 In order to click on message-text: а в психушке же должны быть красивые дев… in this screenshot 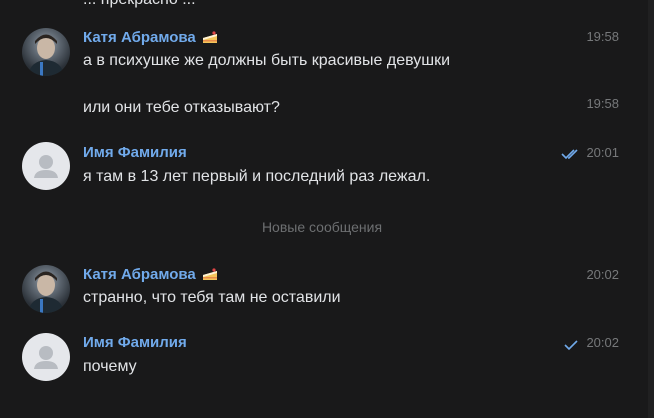, I will do `click(267, 60)`.